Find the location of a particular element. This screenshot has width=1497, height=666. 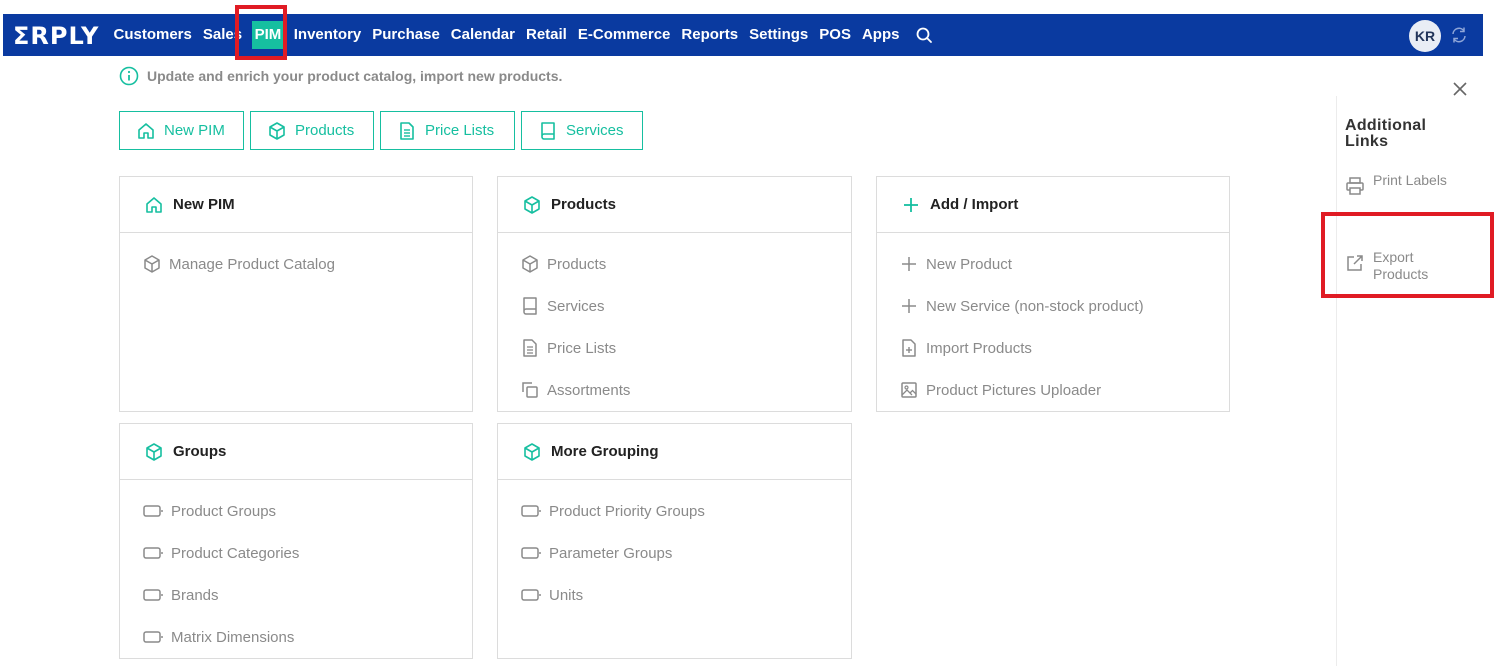

refresh-icon is located at coordinates (1459, 35).